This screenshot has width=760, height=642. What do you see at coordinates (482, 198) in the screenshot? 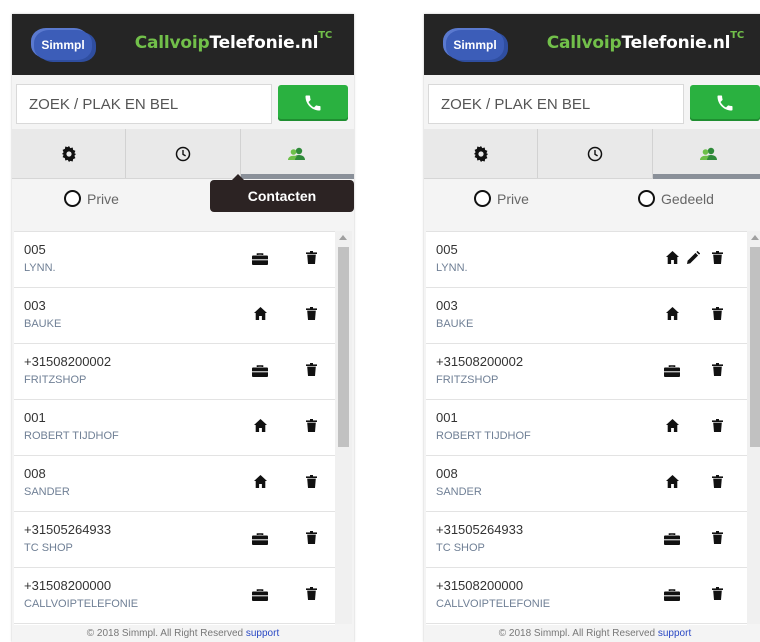
I see `radio-private-circle` at bounding box center [482, 198].